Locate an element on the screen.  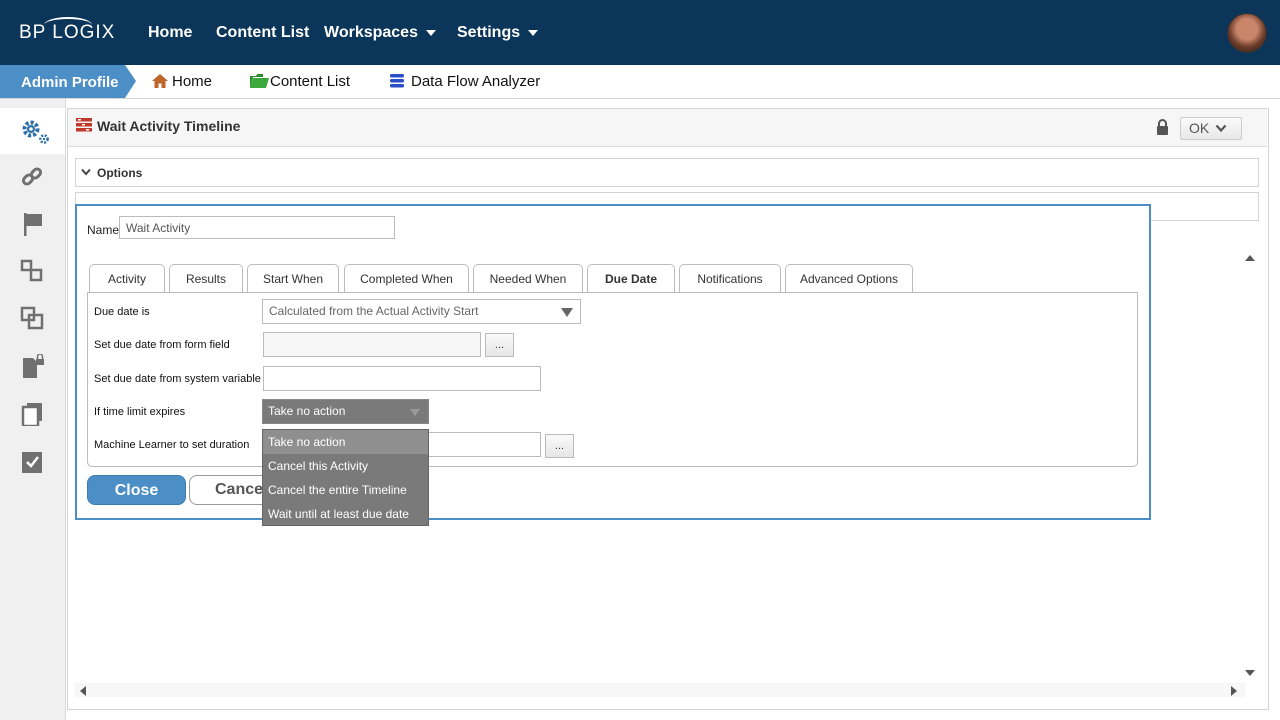
nav-workspaces: Workspaces is located at coordinates (380, 33).